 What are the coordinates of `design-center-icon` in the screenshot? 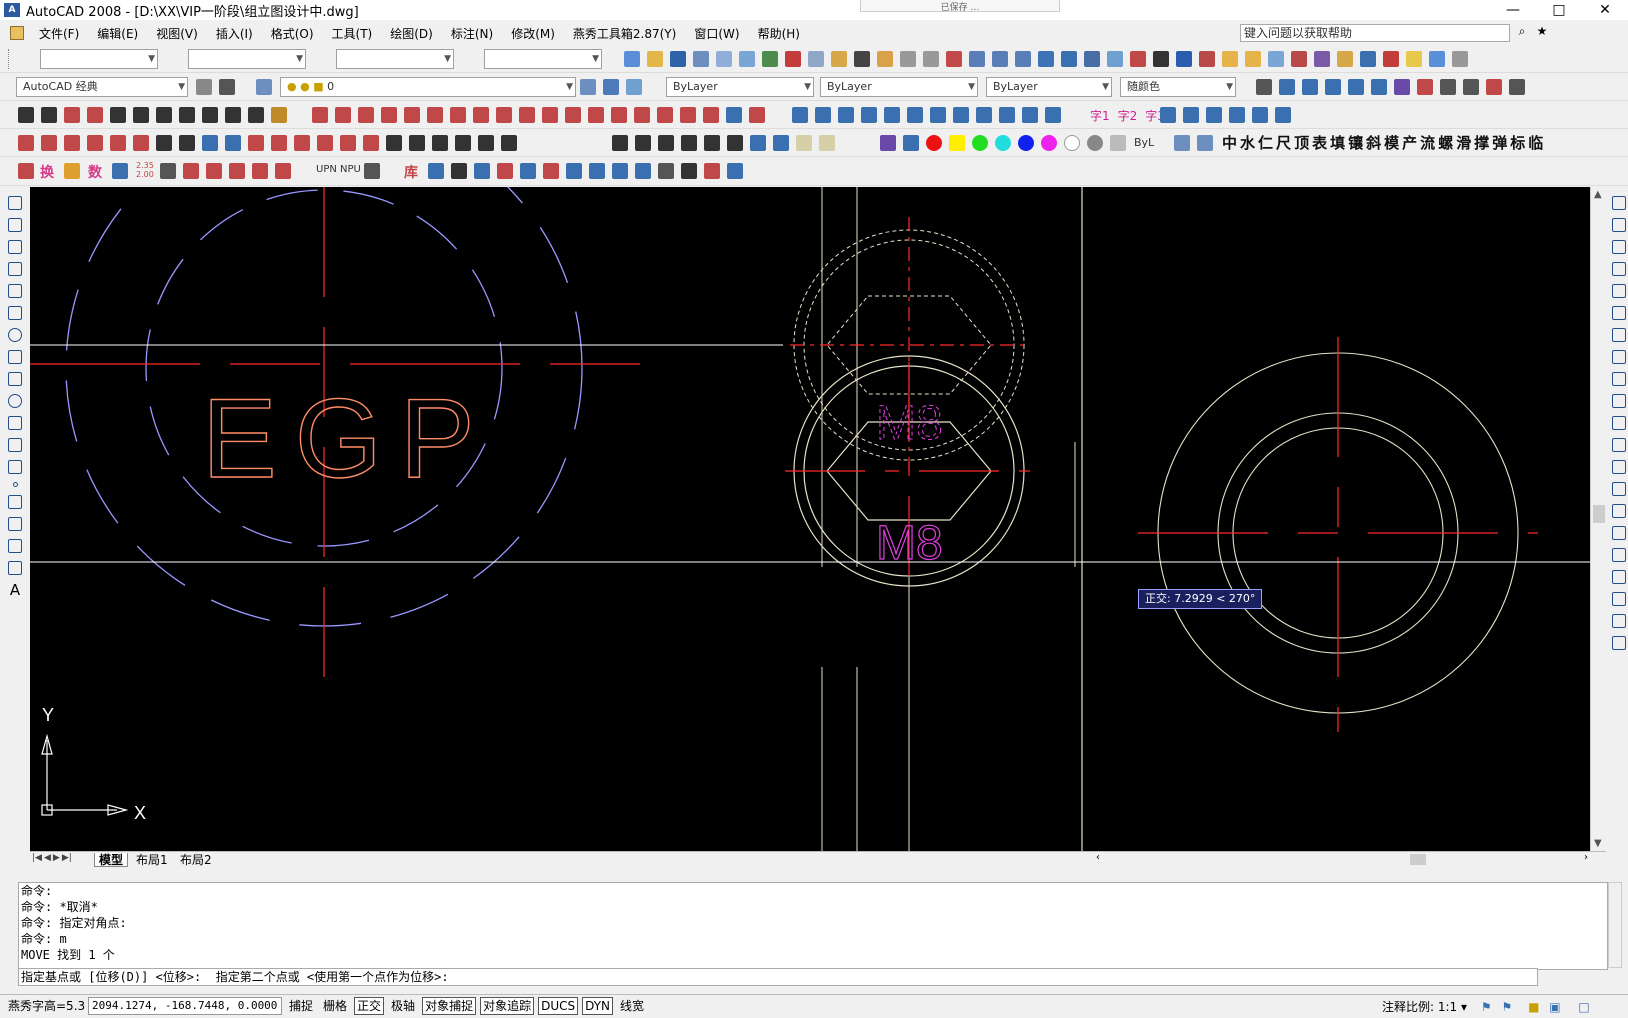 It's located at (1069, 59).